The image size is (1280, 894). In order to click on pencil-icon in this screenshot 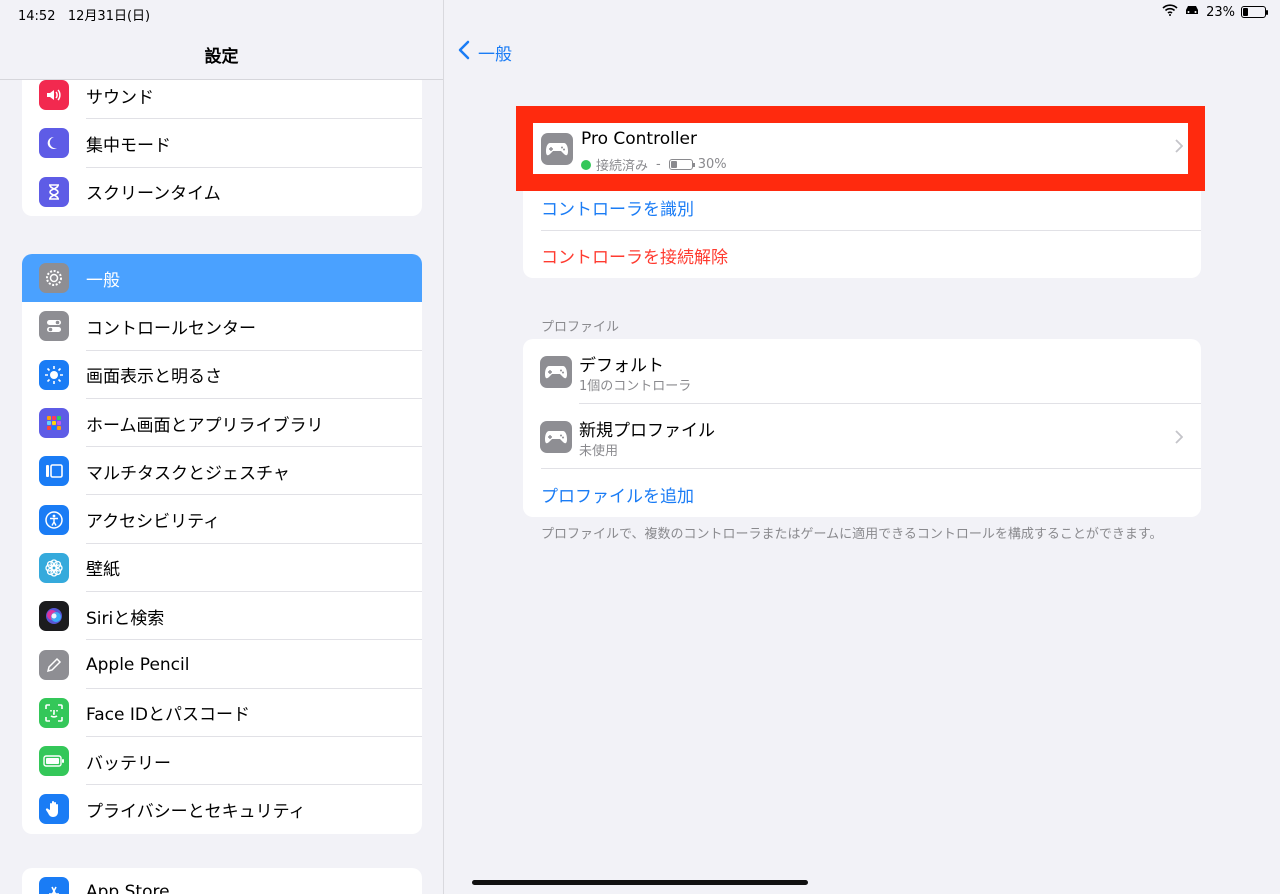, I will do `click(54, 664)`.